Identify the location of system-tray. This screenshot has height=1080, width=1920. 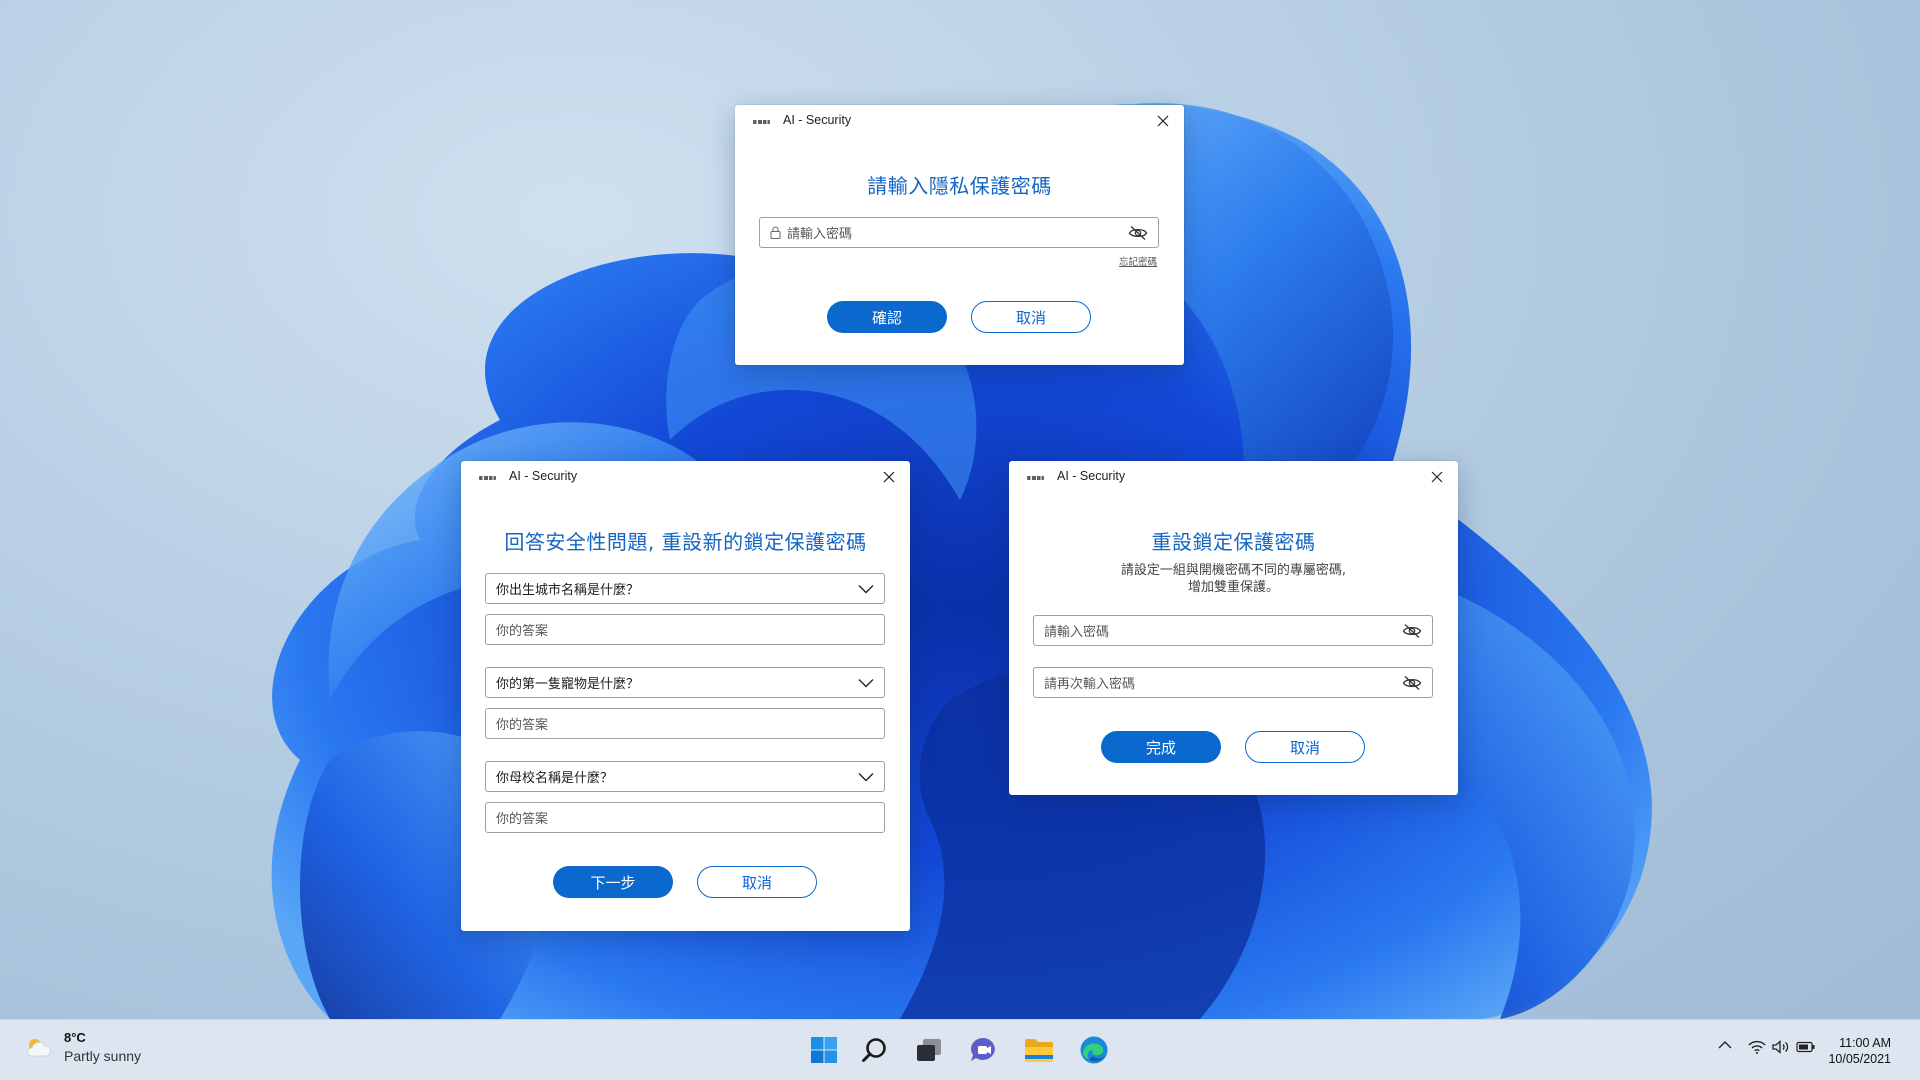
(1782, 1047).